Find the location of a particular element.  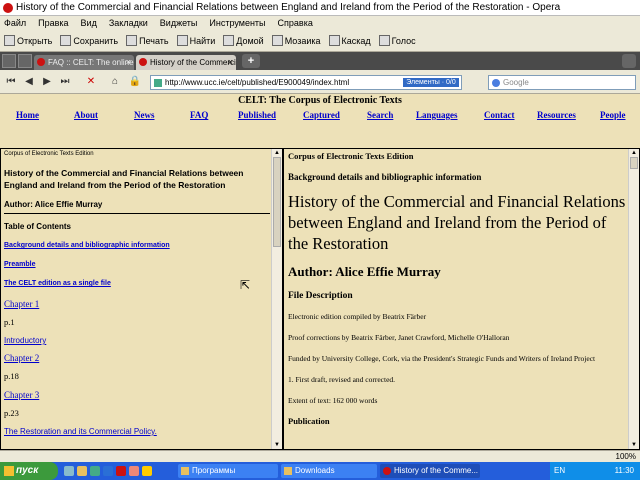

divider is located at coordinates (137, 213).